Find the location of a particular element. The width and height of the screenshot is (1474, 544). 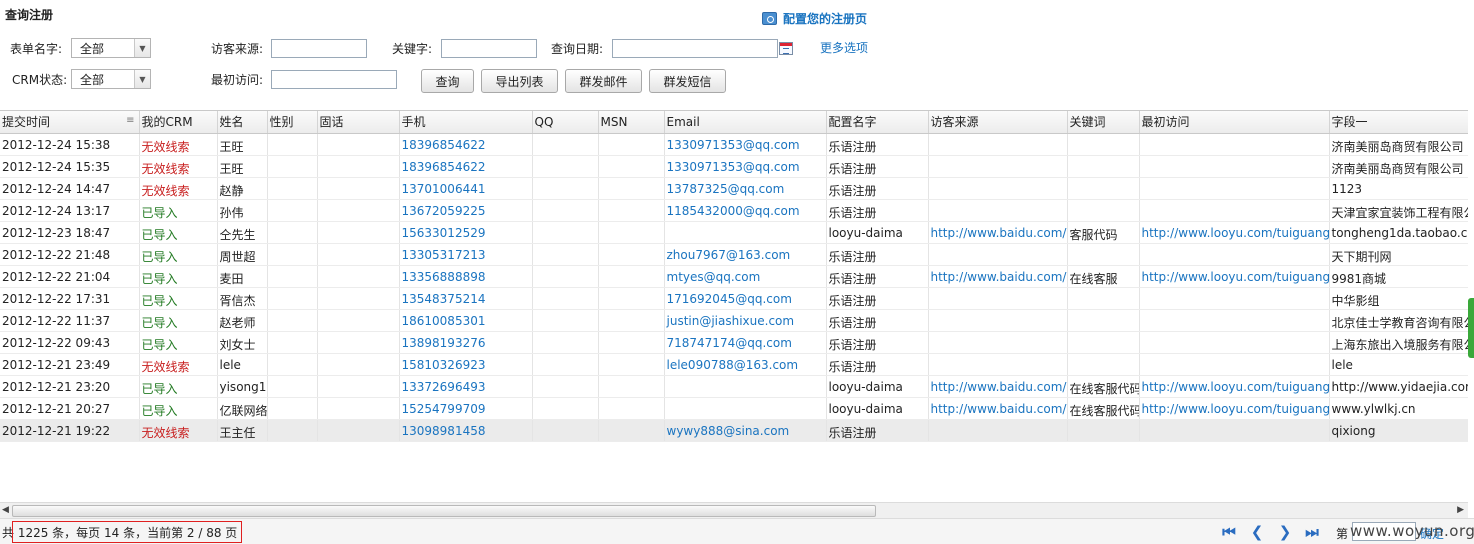

crm-status-select: 全部 ▼ is located at coordinates (111, 79).